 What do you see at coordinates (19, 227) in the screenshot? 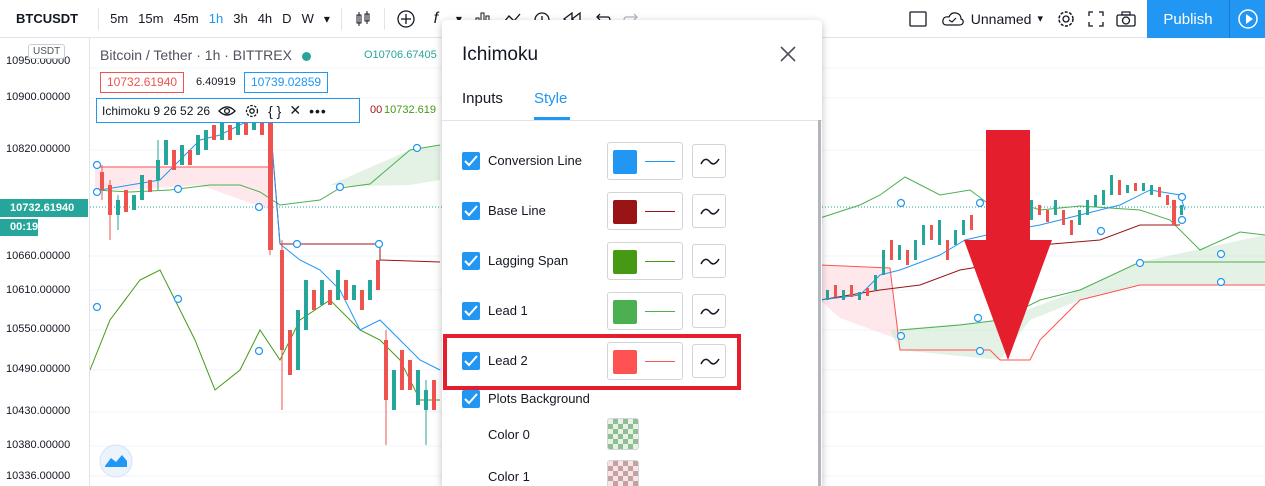
I see `countdown-badge: 00:19` at bounding box center [19, 227].